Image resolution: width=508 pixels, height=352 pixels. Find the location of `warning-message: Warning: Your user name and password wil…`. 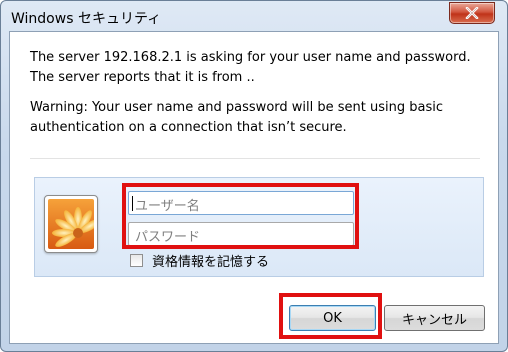

warning-message: Warning: Your user name and password wil… is located at coordinates (236, 117).